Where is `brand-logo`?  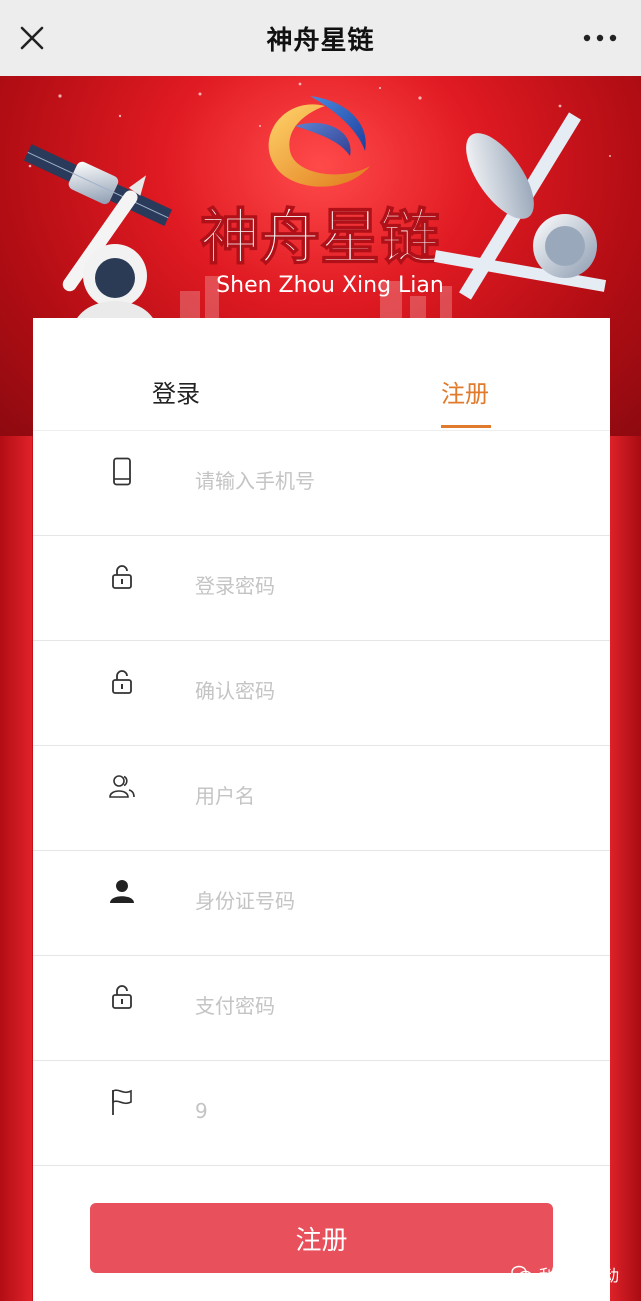 brand-logo is located at coordinates (319, 141).